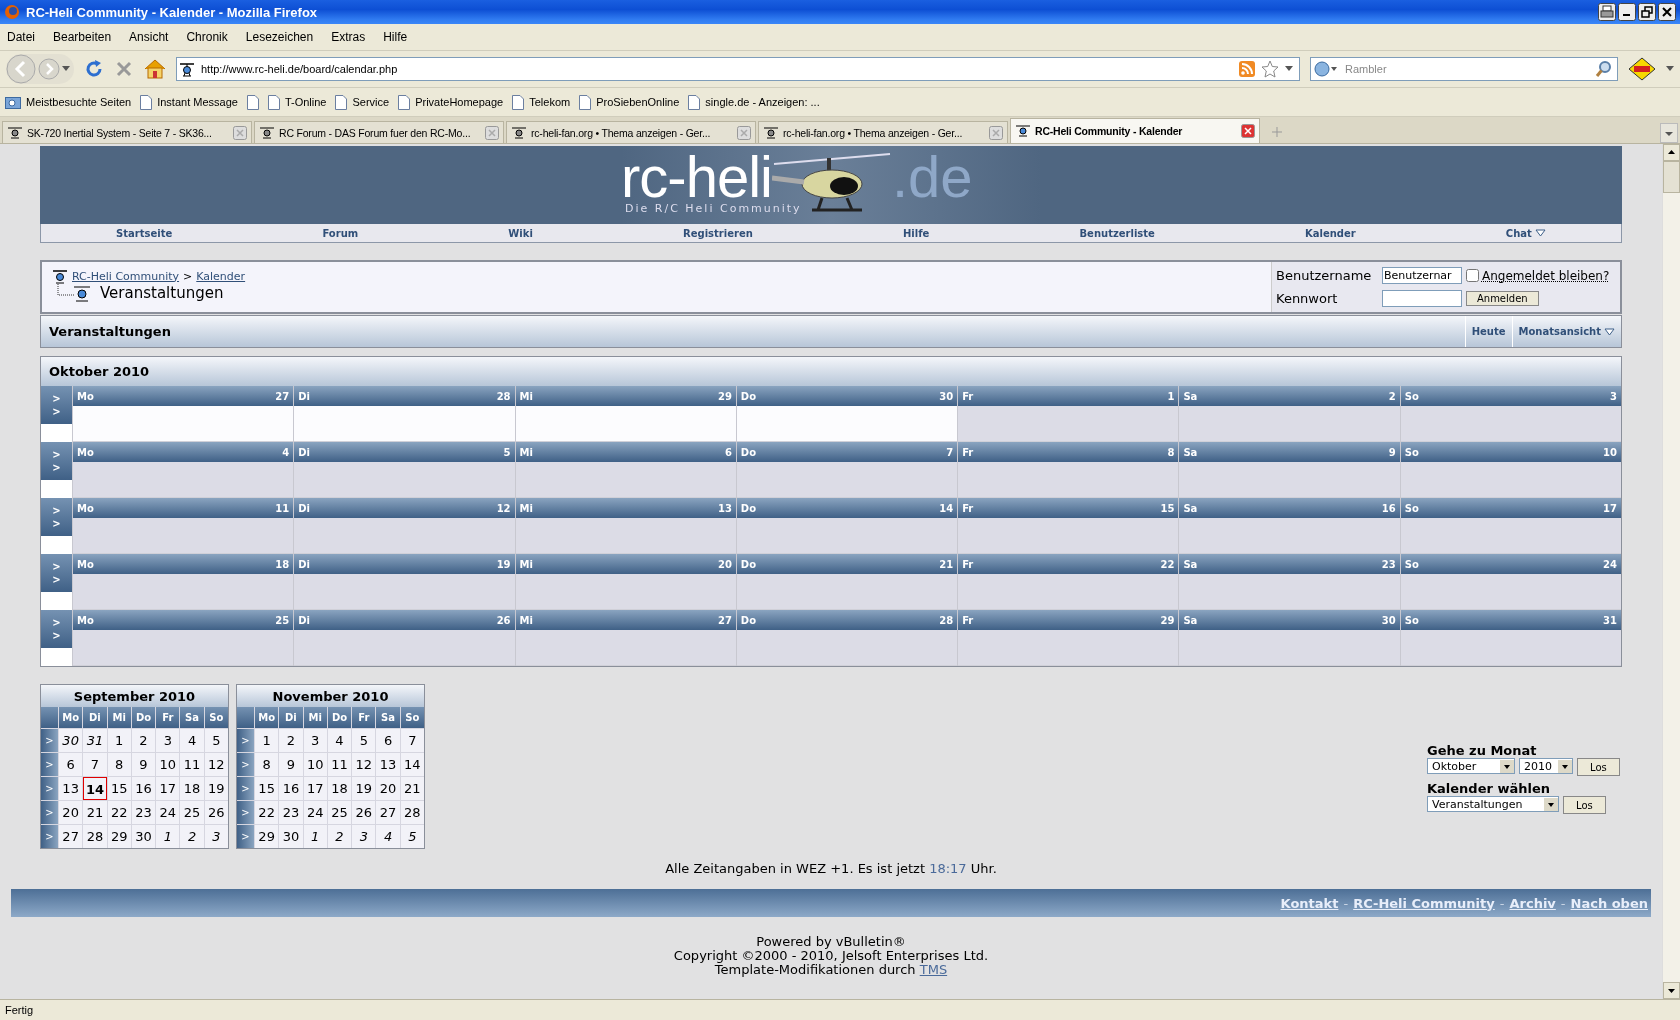 This screenshot has height=1020, width=1680. I want to click on day-cell: 28, so click(95, 836).